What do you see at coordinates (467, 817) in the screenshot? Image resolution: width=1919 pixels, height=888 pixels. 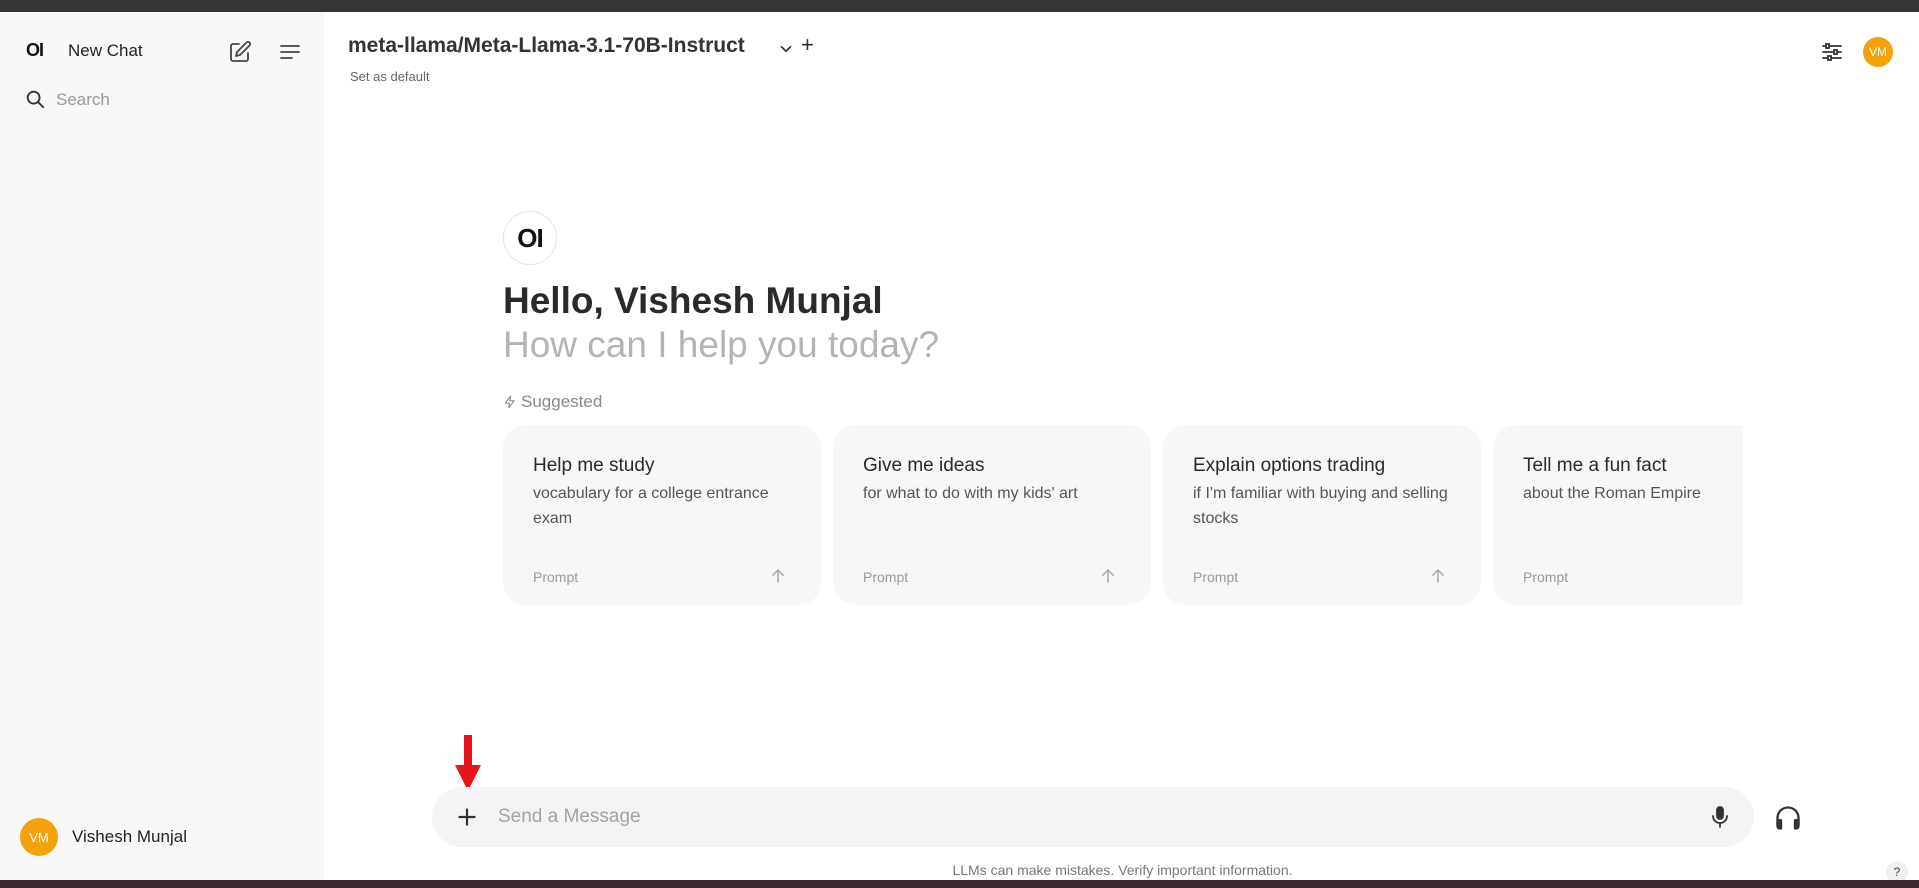 I see `plus-icon` at bounding box center [467, 817].